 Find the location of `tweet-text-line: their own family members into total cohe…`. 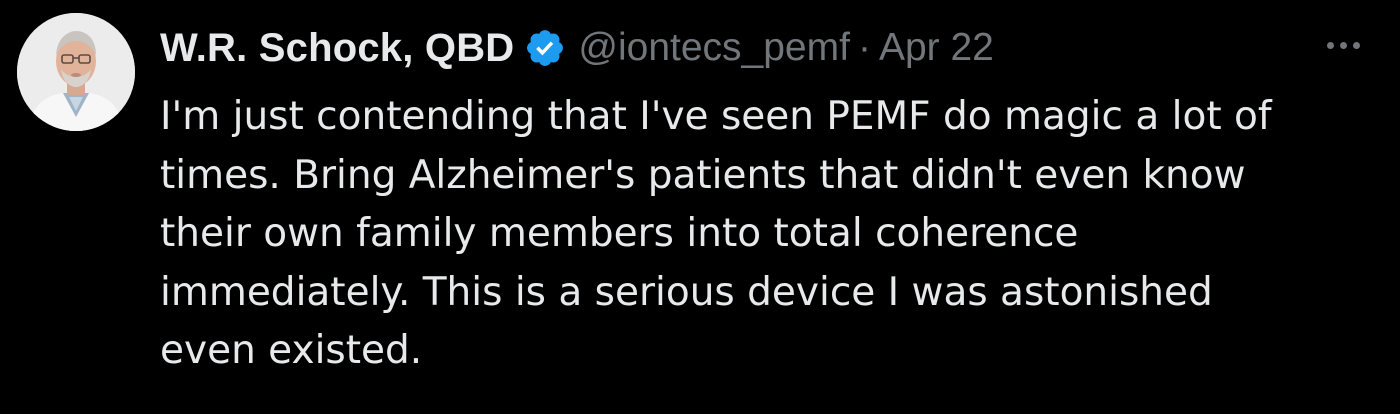

tweet-text-line: their own family members into total cohe… is located at coordinates (619, 233).